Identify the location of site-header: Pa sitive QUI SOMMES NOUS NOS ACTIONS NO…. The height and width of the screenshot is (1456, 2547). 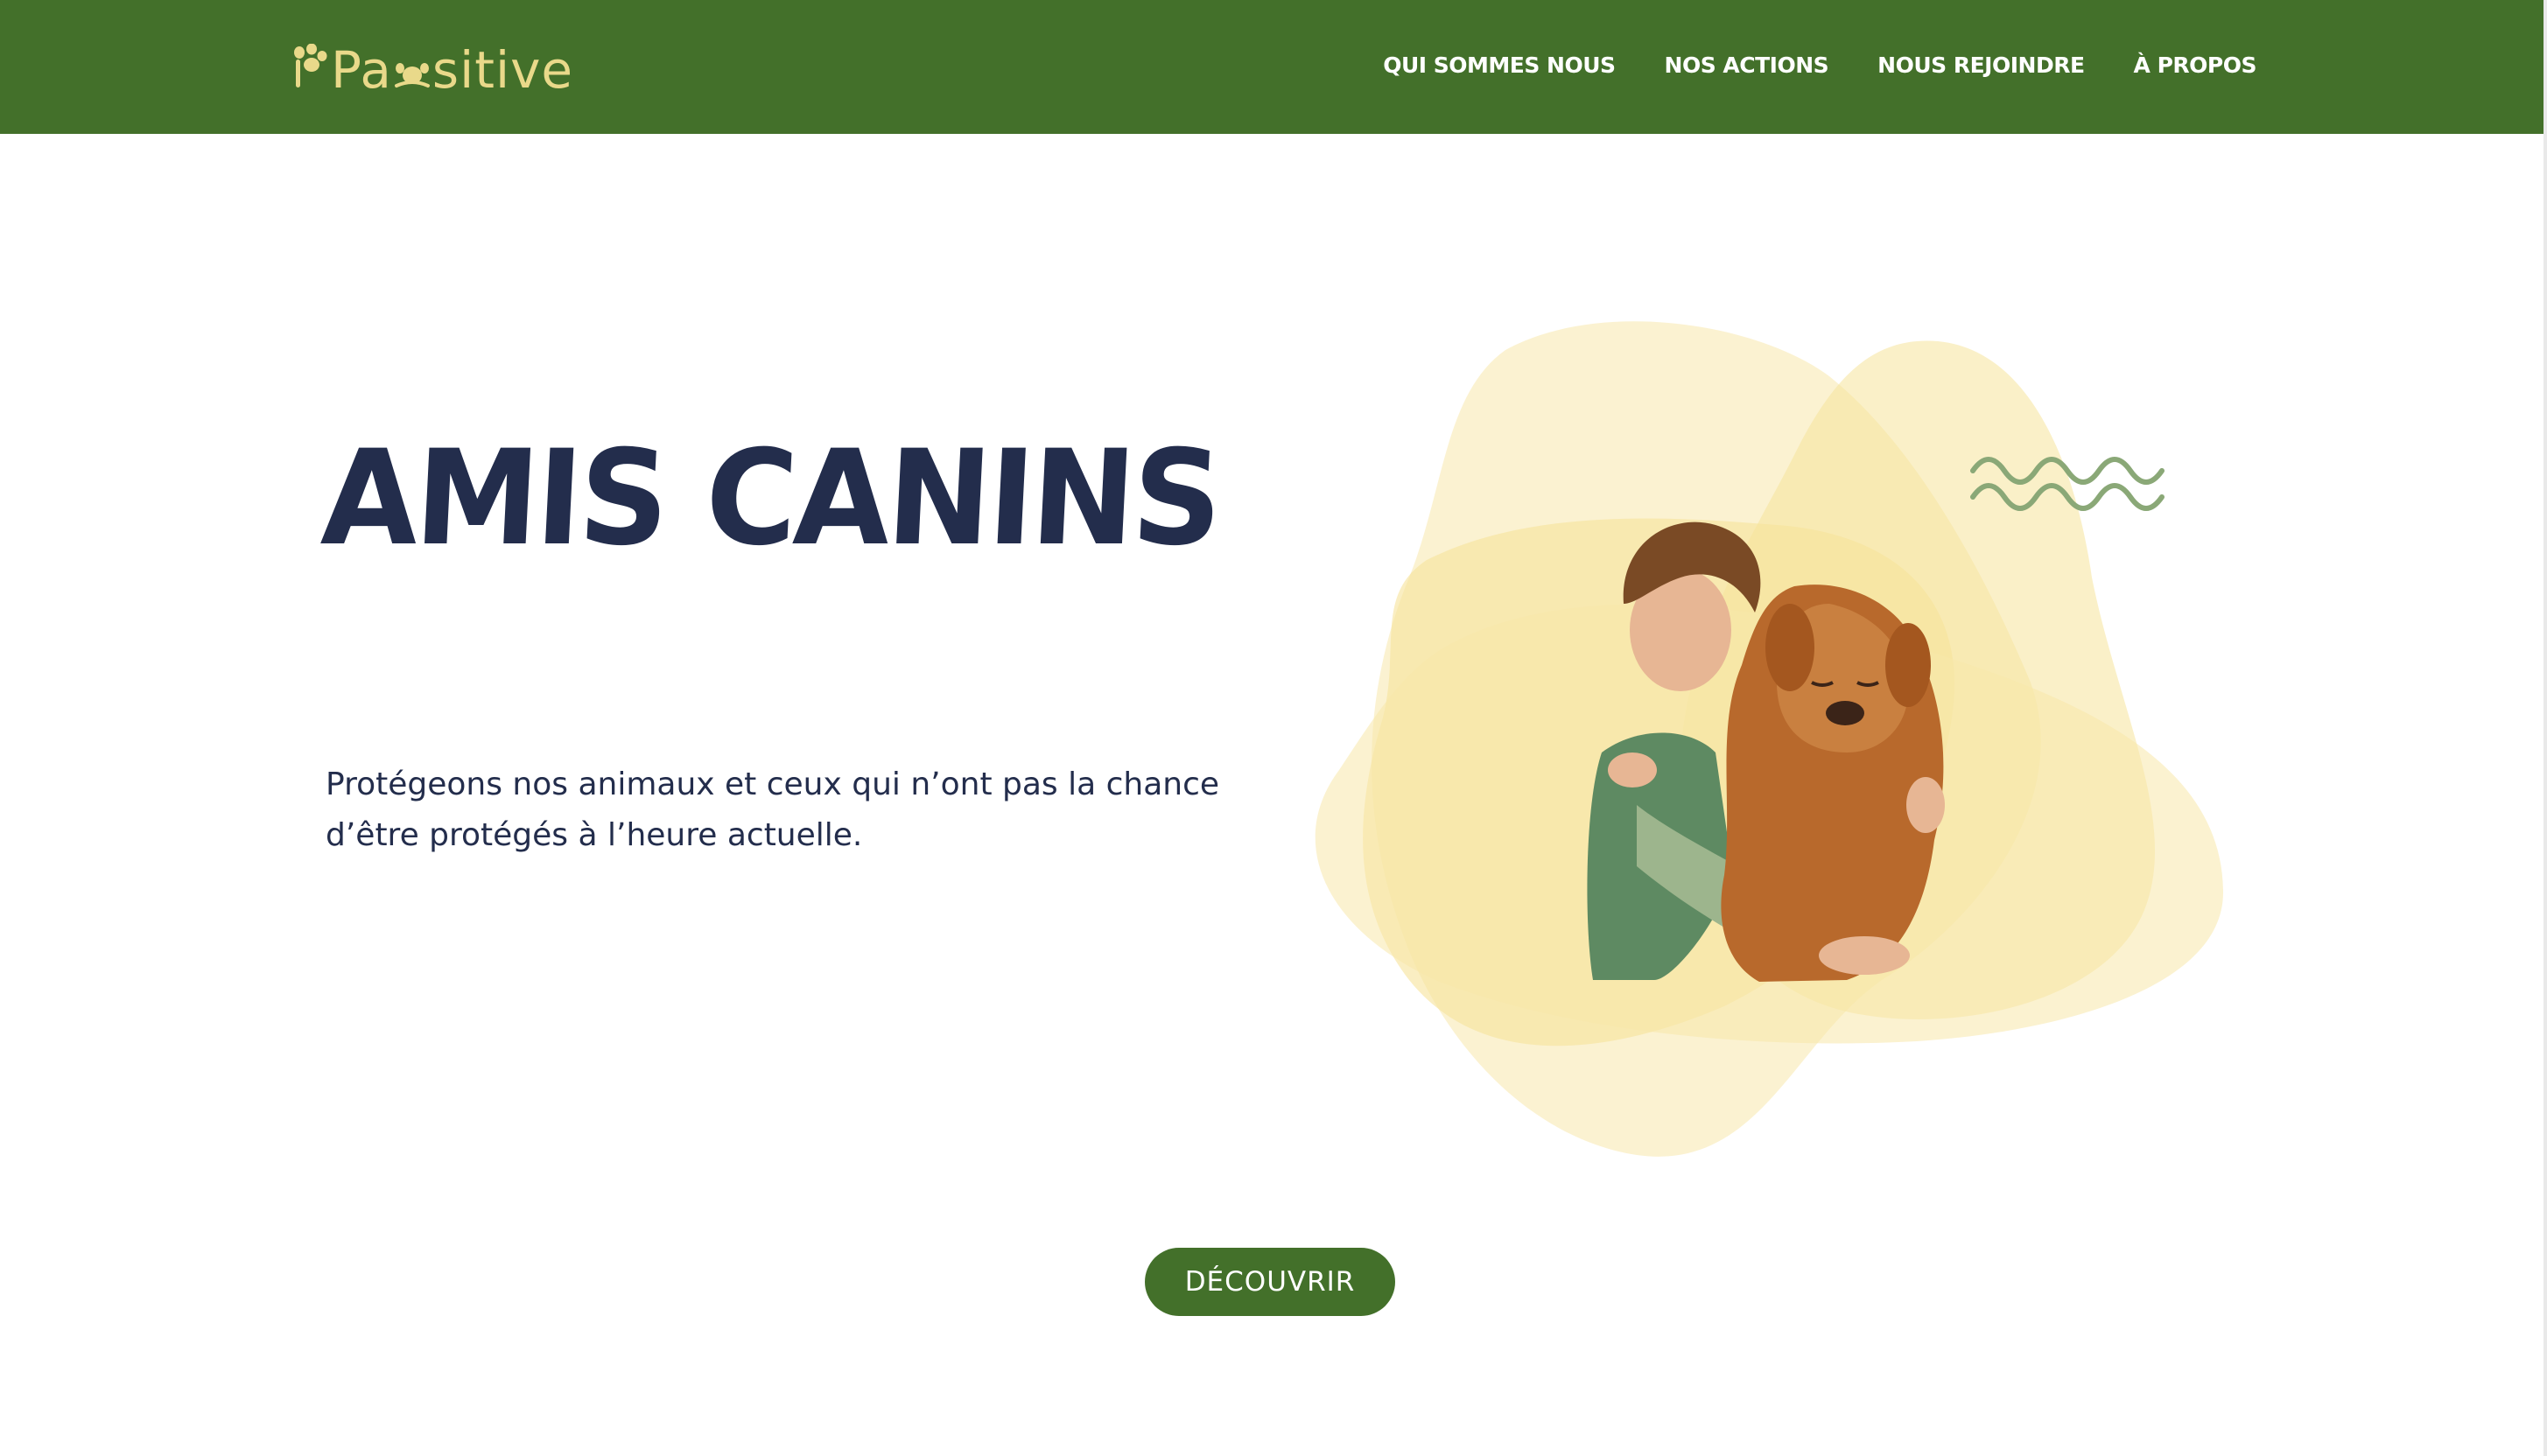
(1271, 67).